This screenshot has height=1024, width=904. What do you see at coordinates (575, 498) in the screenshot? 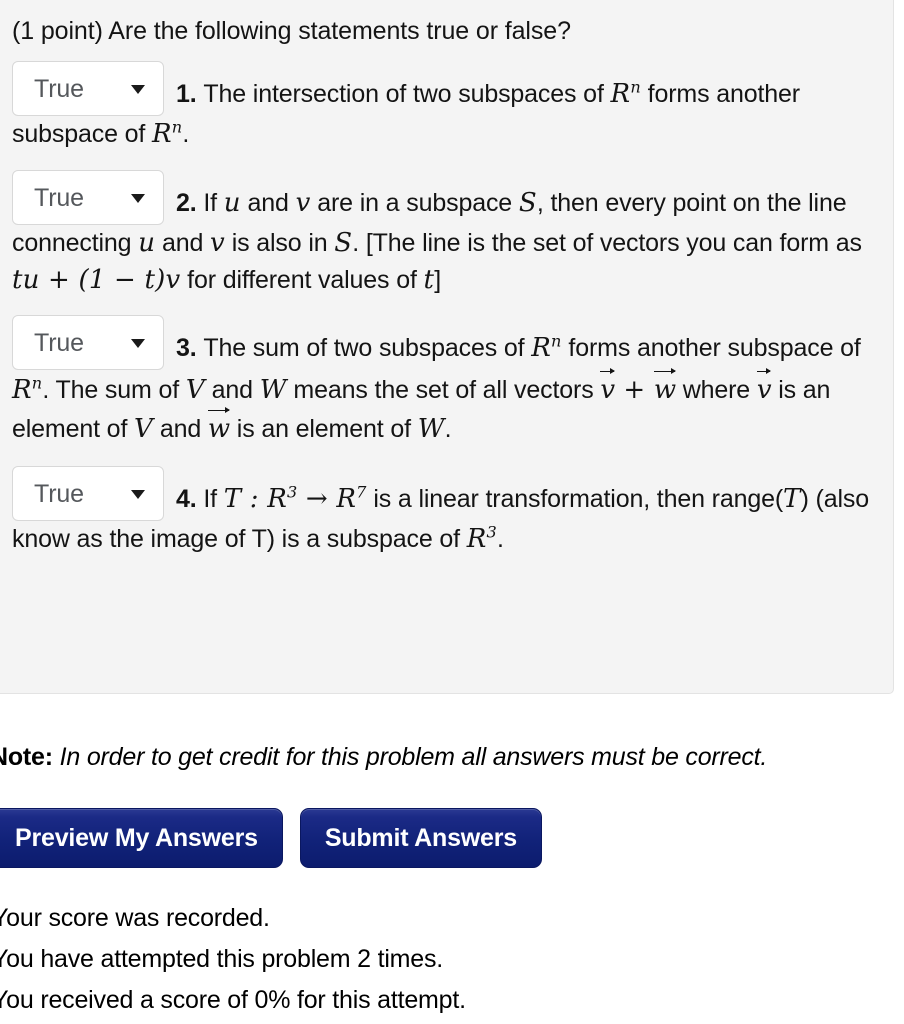
I see `statement-4-part-2: is a linear transformation, then range(` at bounding box center [575, 498].